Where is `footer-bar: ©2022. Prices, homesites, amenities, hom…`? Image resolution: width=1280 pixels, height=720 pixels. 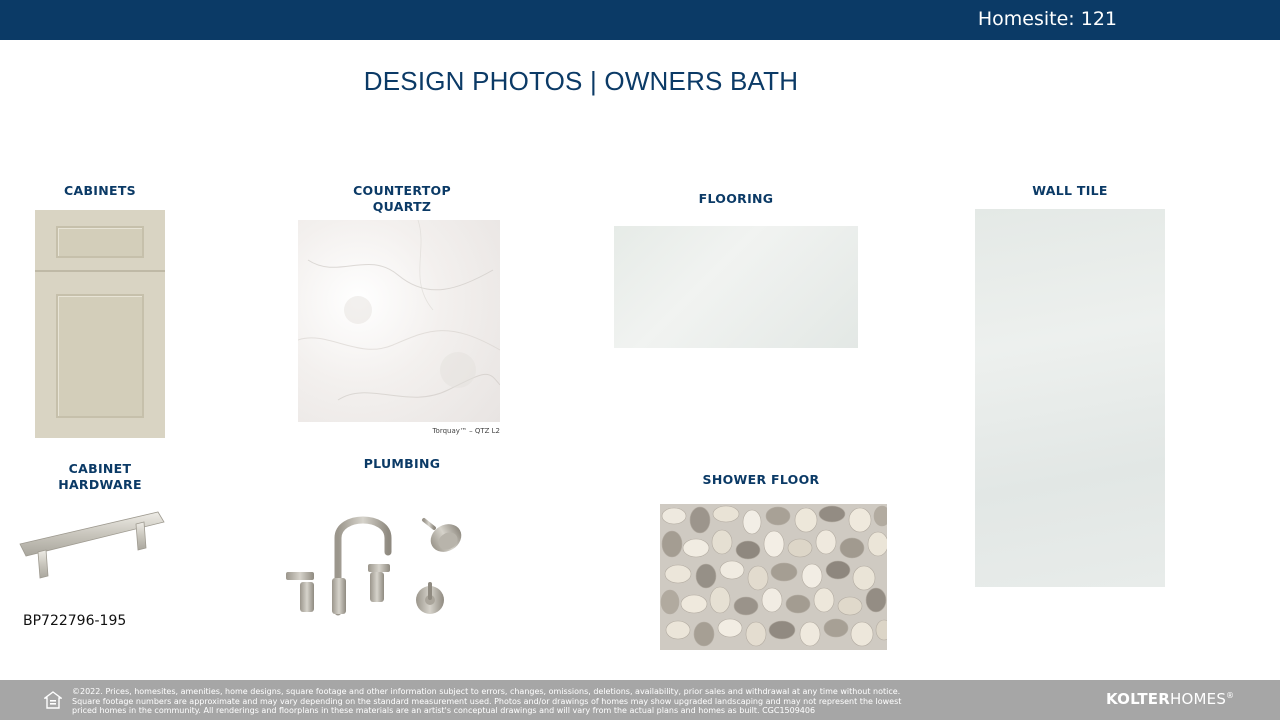 footer-bar: ©2022. Prices, homesites, amenities, hom… is located at coordinates (640, 700).